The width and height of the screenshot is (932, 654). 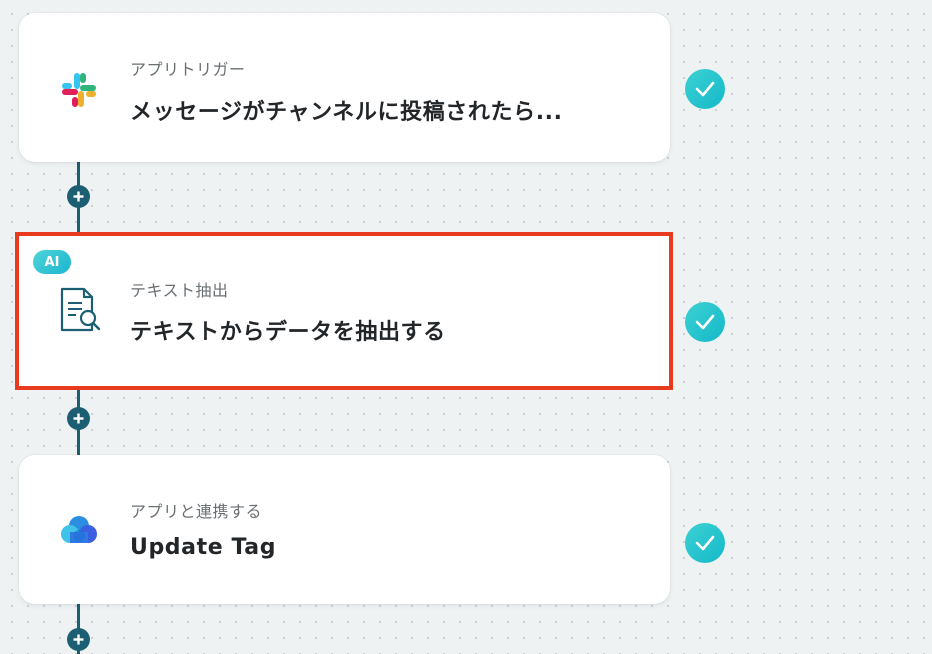 I want to click on step-type-label: アプリと連携する, so click(x=196, y=511).